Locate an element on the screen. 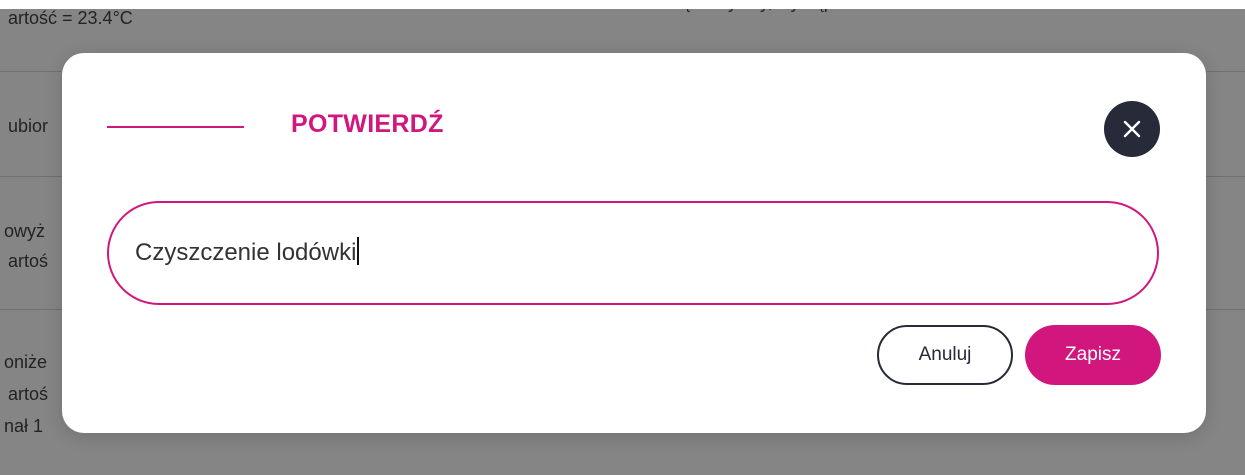 The image size is (1245, 475). close-button is located at coordinates (1132, 129).